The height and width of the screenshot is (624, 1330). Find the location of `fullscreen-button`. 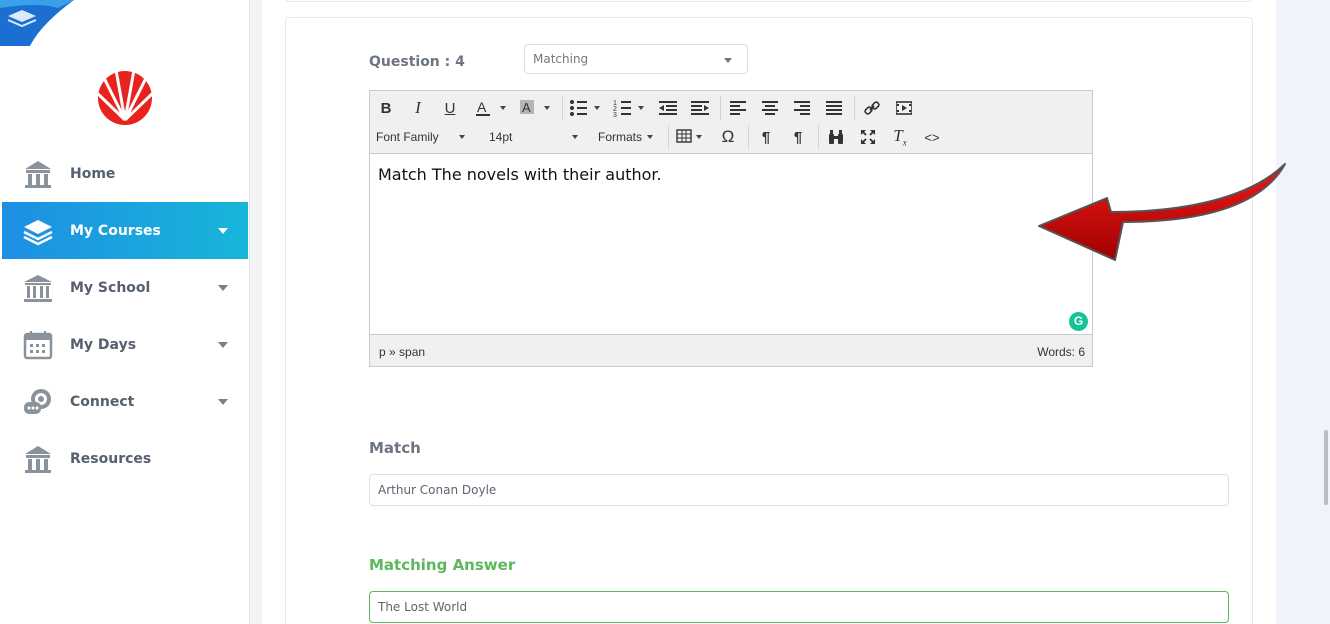

fullscreen-button is located at coordinates (868, 137).